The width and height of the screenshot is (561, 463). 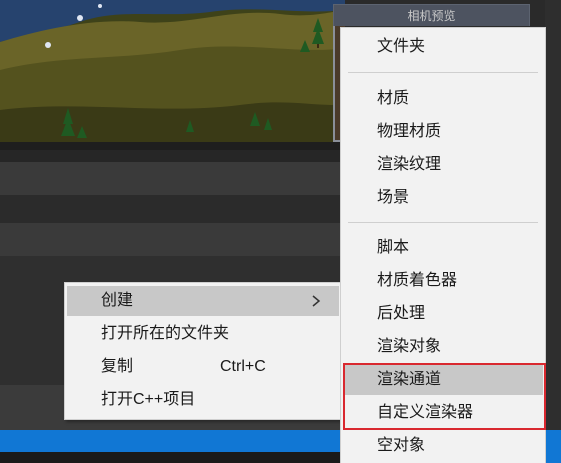 I want to click on menu-item-open-containing-folder: 打开所在的文件夹, so click(x=203, y=334).